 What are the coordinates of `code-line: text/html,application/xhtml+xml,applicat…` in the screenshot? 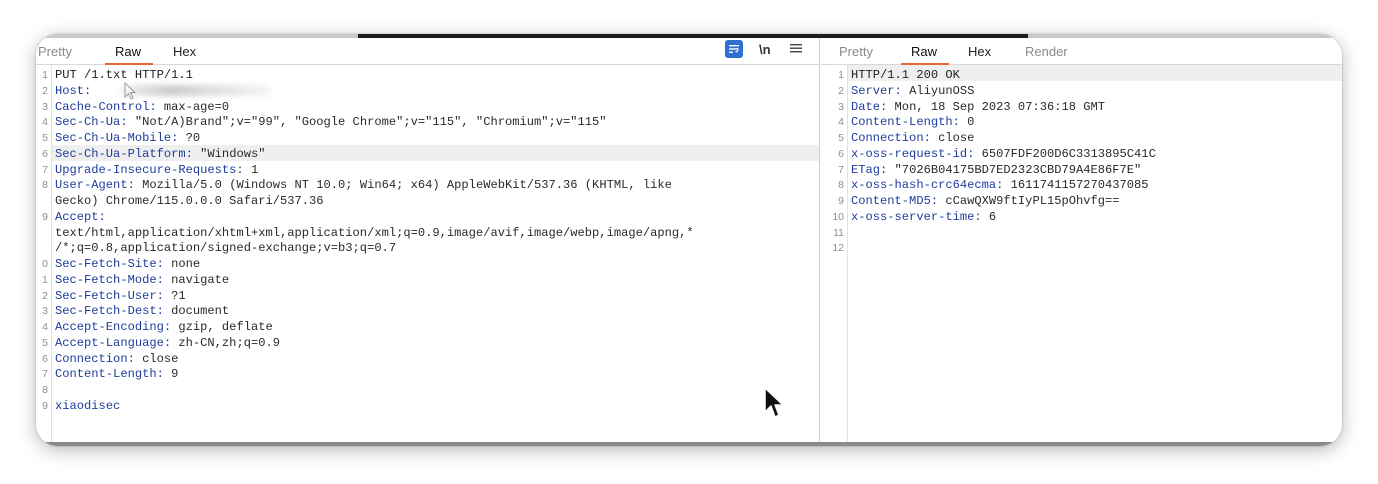 It's located at (434, 233).